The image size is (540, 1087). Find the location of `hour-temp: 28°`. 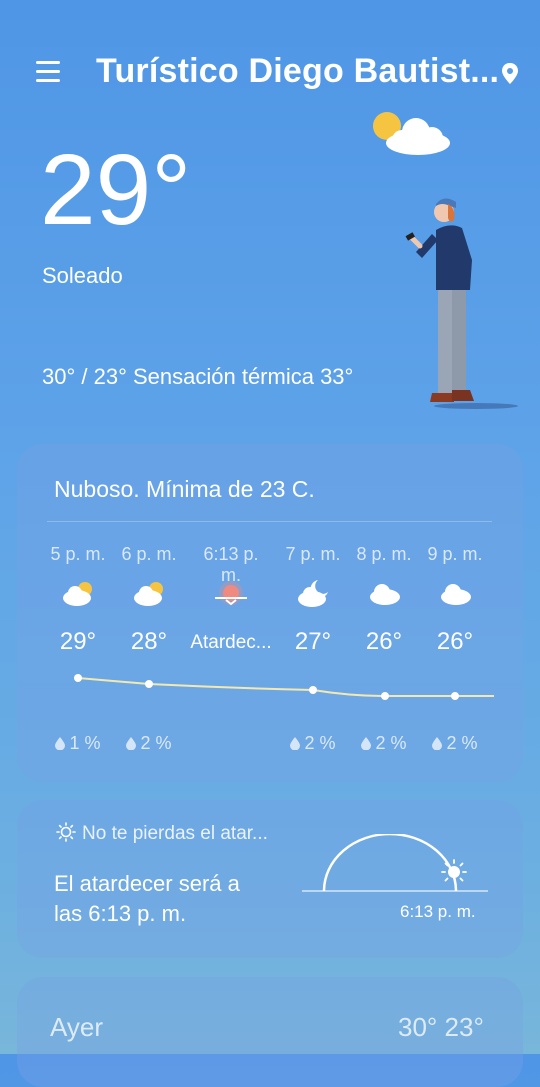

hour-temp: 28° is located at coordinates (149, 641).